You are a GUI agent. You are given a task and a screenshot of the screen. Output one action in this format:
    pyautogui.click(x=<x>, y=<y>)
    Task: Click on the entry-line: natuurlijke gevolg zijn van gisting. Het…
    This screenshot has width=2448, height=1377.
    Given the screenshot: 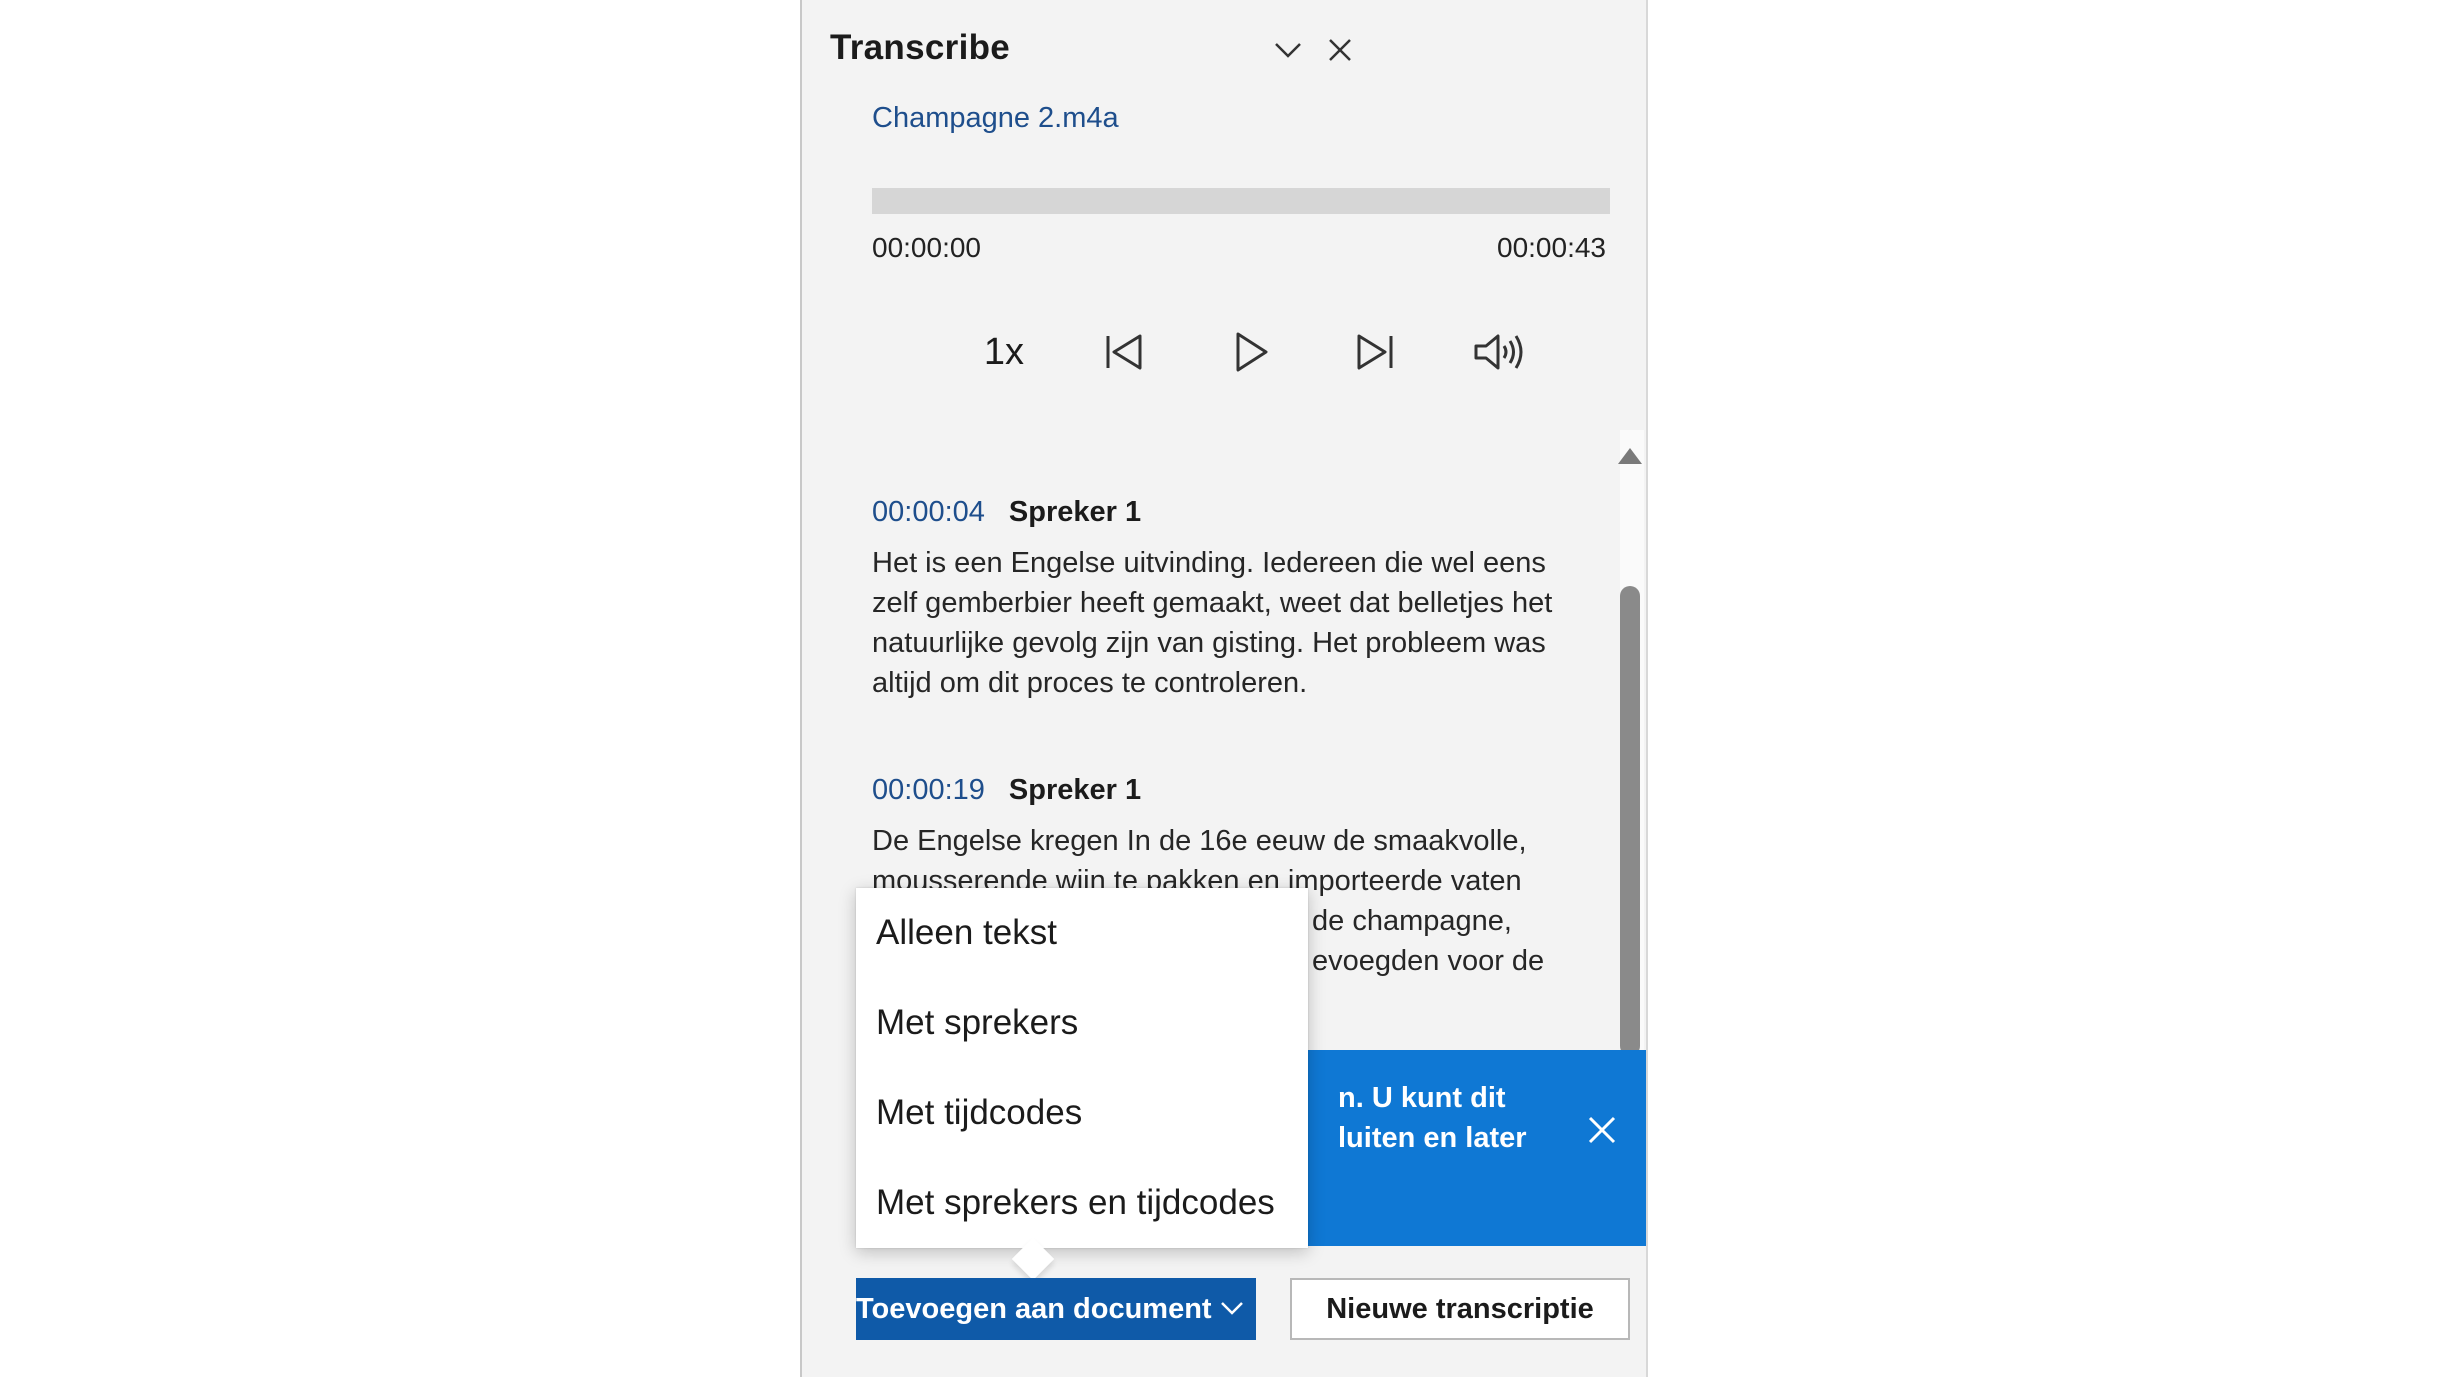 What is the action you would take?
    pyautogui.click(x=1209, y=643)
    